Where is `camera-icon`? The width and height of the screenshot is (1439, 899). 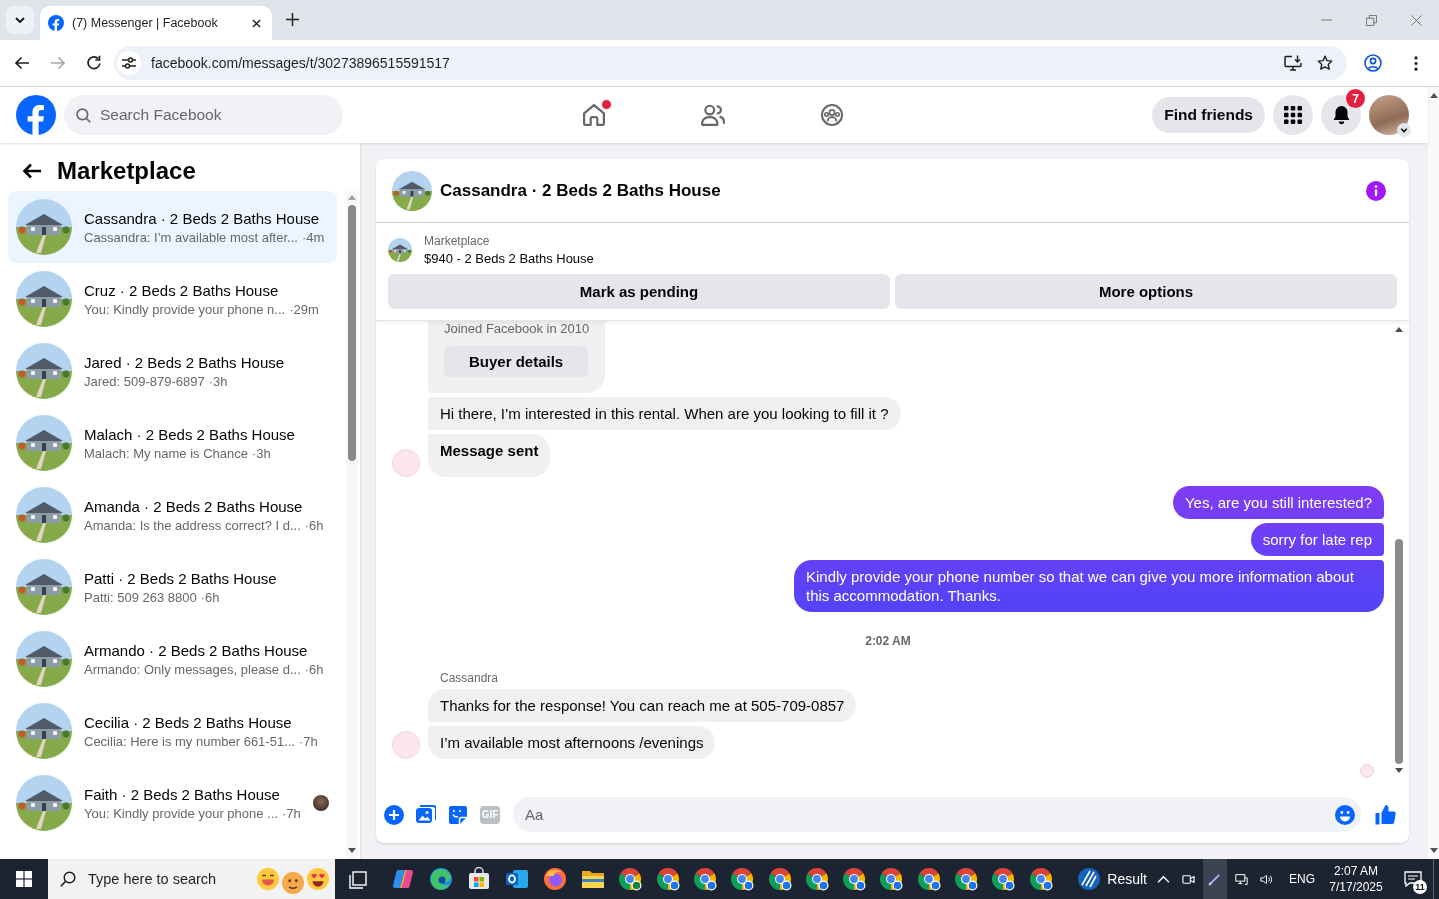 camera-icon is located at coordinates (1188, 879).